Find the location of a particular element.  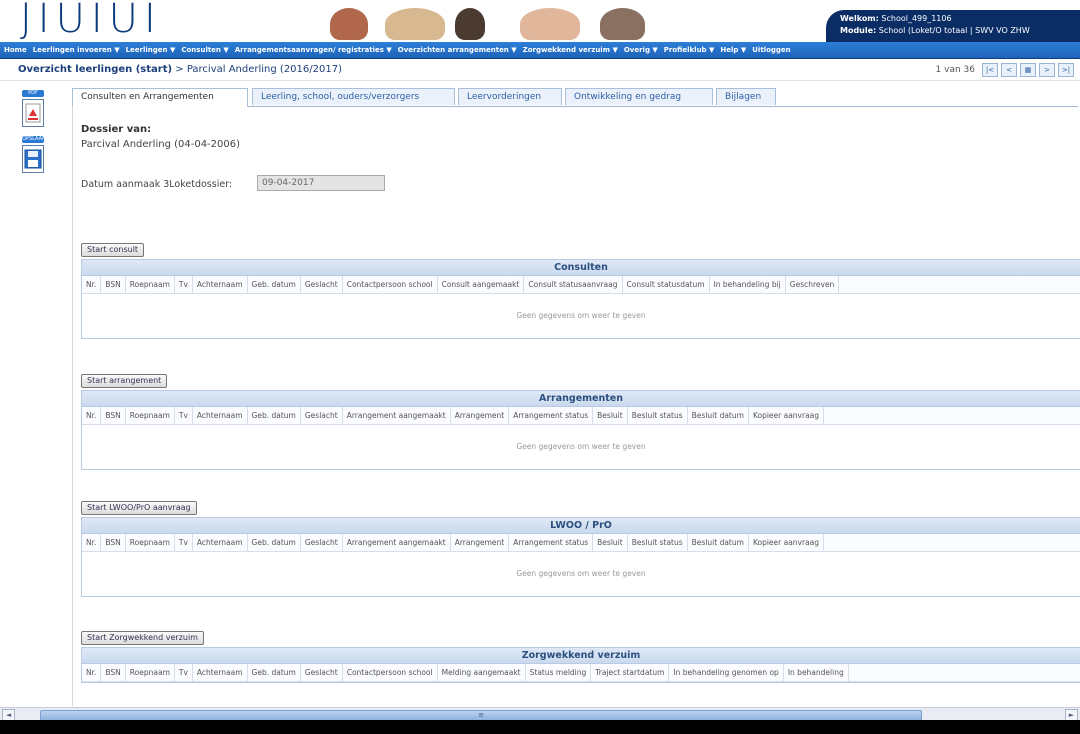

breadcrumb-link: Overzicht leerlingen (start) is located at coordinates (95, 69).